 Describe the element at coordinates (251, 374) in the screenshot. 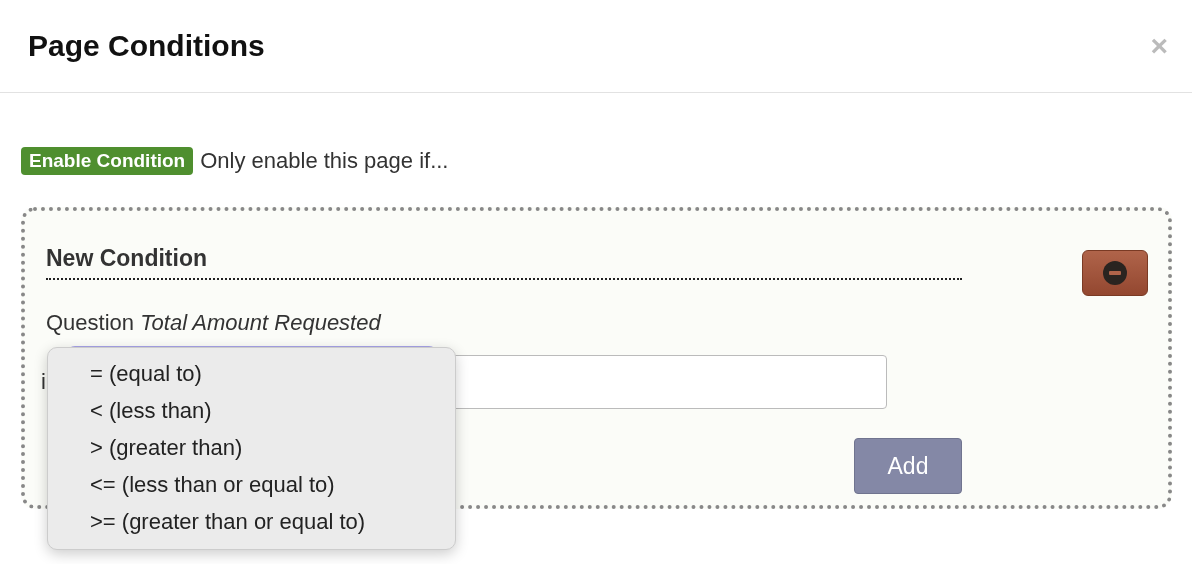

I see `dropdown-option: = (equal to)` at that location.